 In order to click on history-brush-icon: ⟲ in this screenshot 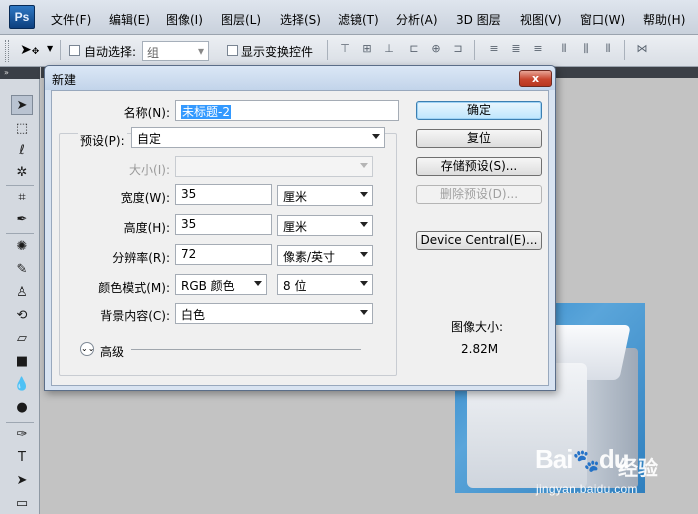, I will do `click(22, 316)`.